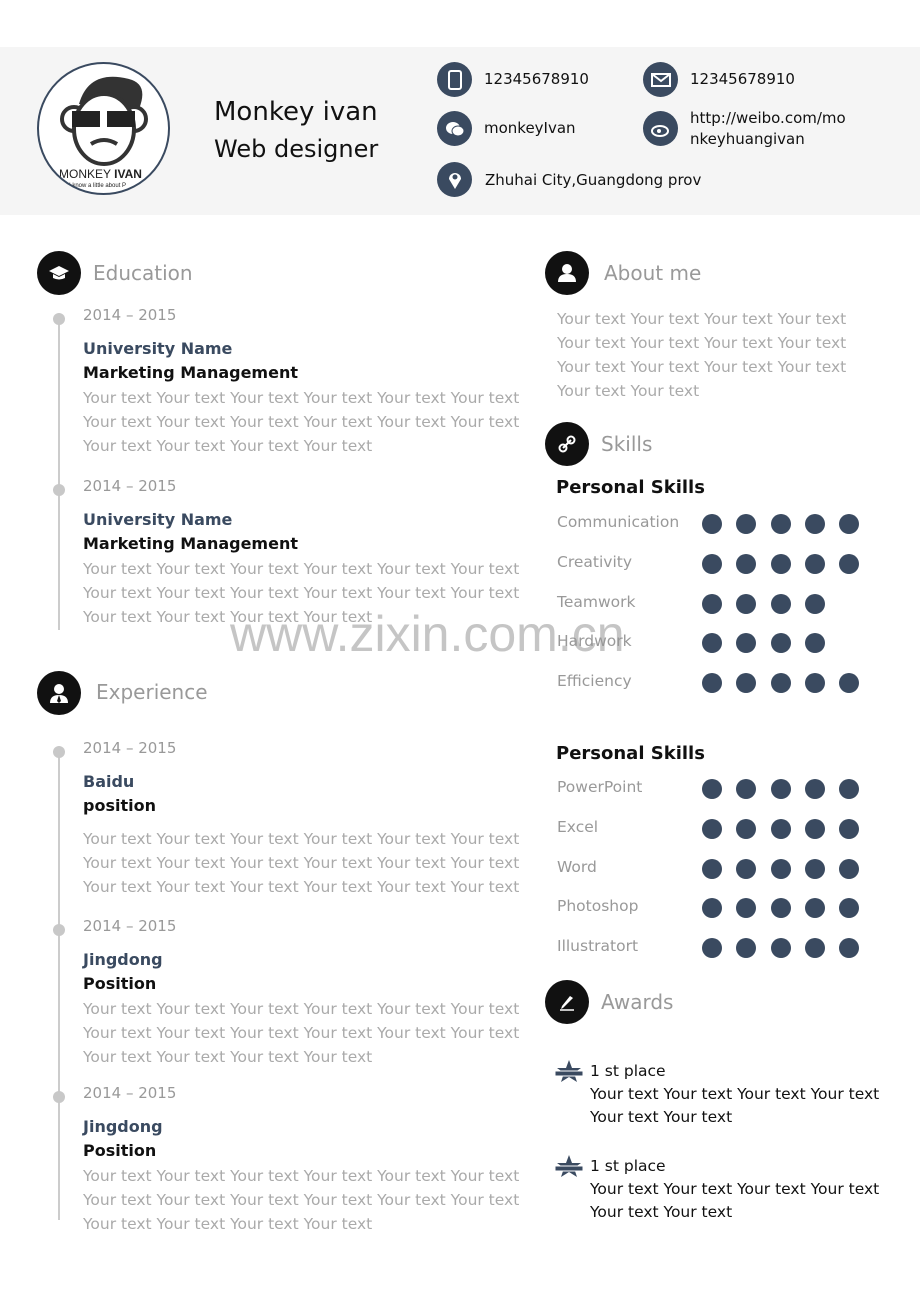  I want to click on section-title-about: About me, so click(653, 273).